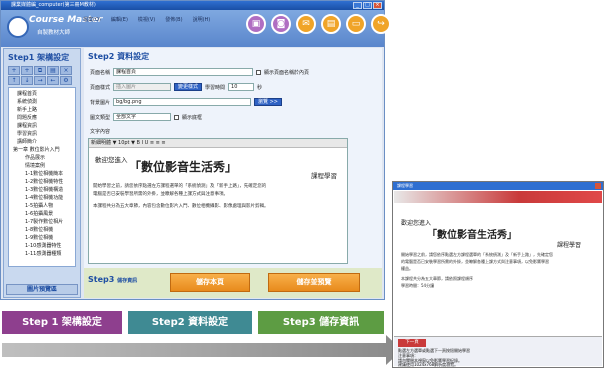 The height and width of the screenshot is (375, 607). I want to click on preview-close-button, so click(598, 186).